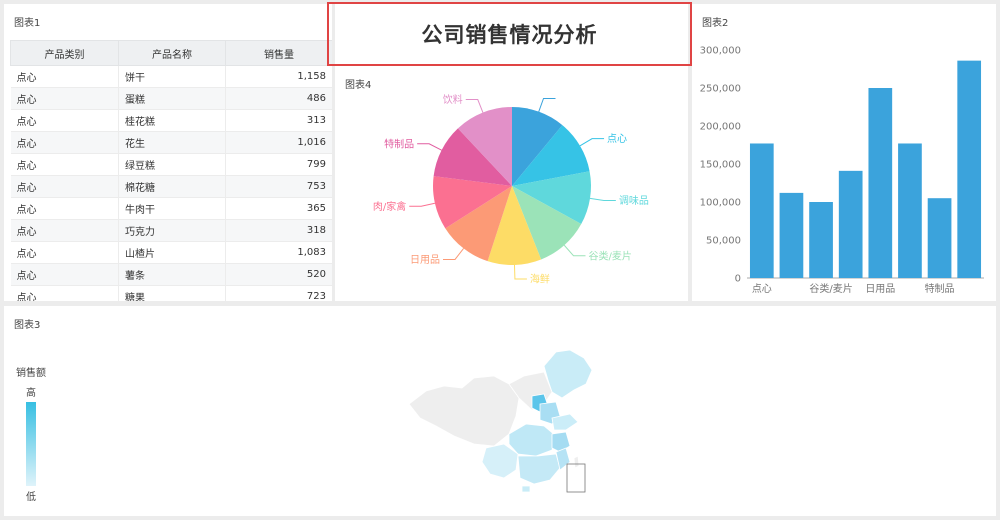  What do you see at coordinates (464, 411) in the screenshot?
I see `map-region-west` at bounding box center [464, 411].